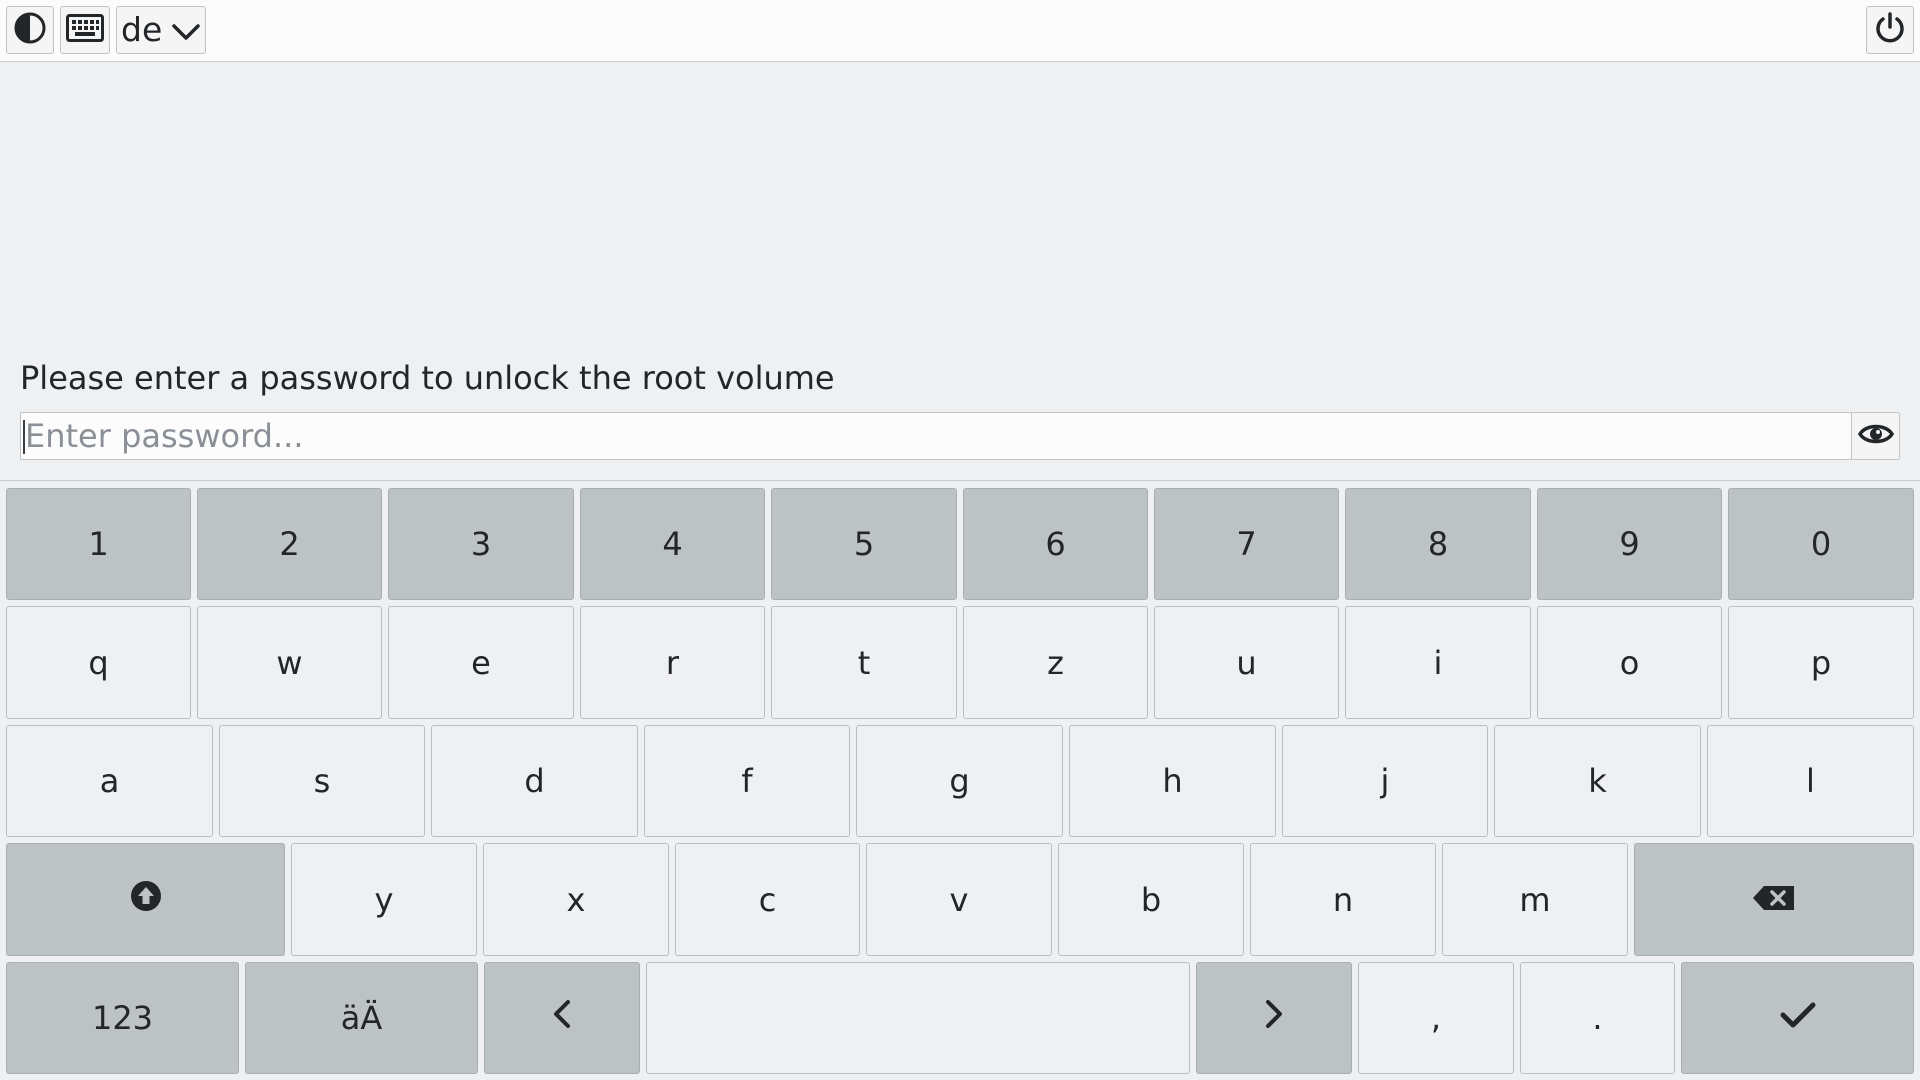 Image resolution: width=1920 pixels, height=1080 pixels. Describe the element at coordinates (1597, 1018) in the screenshot. I see `period-key: .` at that location.